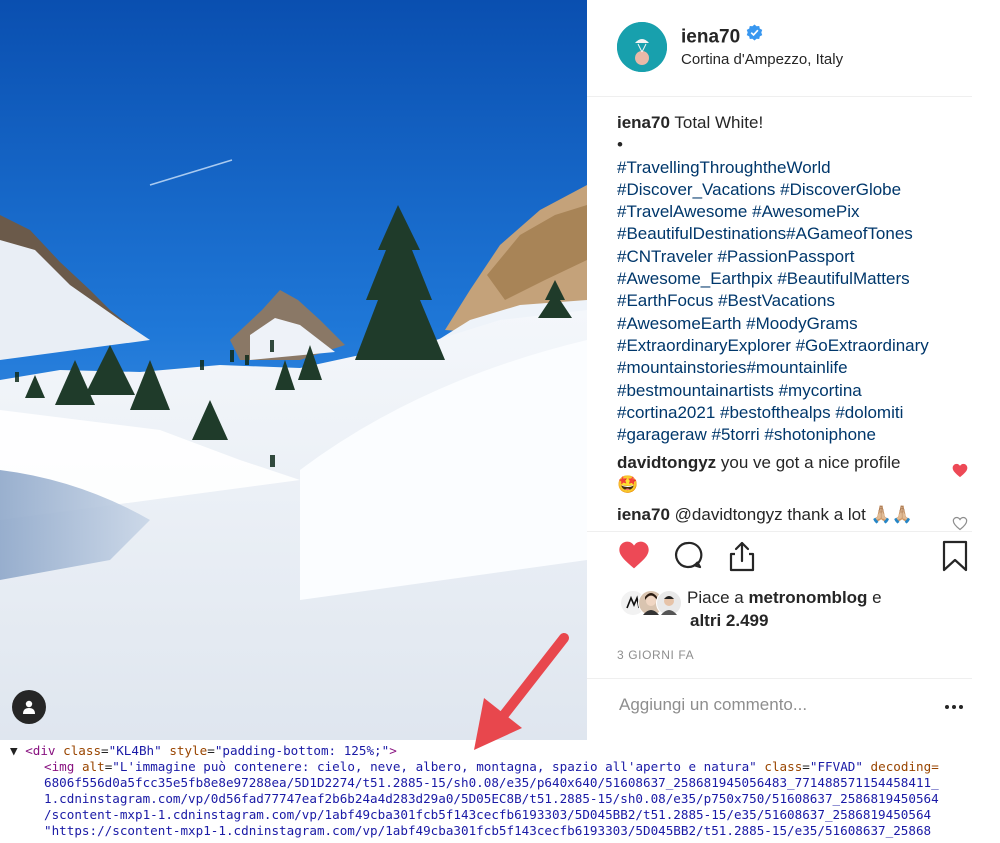  What do you see at coordinates (666, 462) in the screenshot?
I see `comment-username: davidtongyz` at bounding box center [666, 462].